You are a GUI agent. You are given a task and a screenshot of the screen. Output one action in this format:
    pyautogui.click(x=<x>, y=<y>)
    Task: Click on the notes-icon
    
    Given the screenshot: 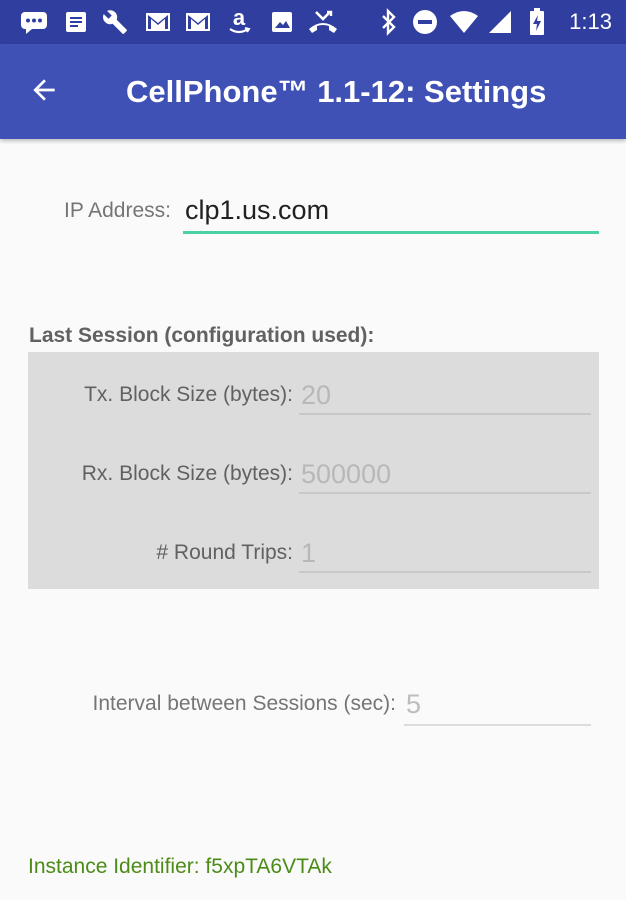 What is the action you would take?
    pyautogui.click(x=76, y=22)
    